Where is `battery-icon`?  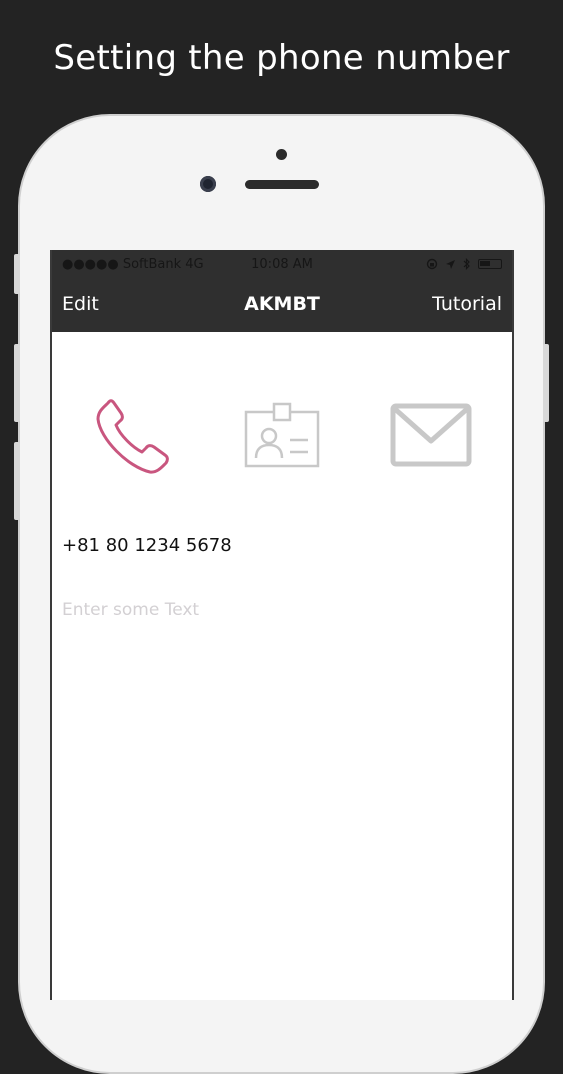 battery-icon is located at coordinates (490, 264).